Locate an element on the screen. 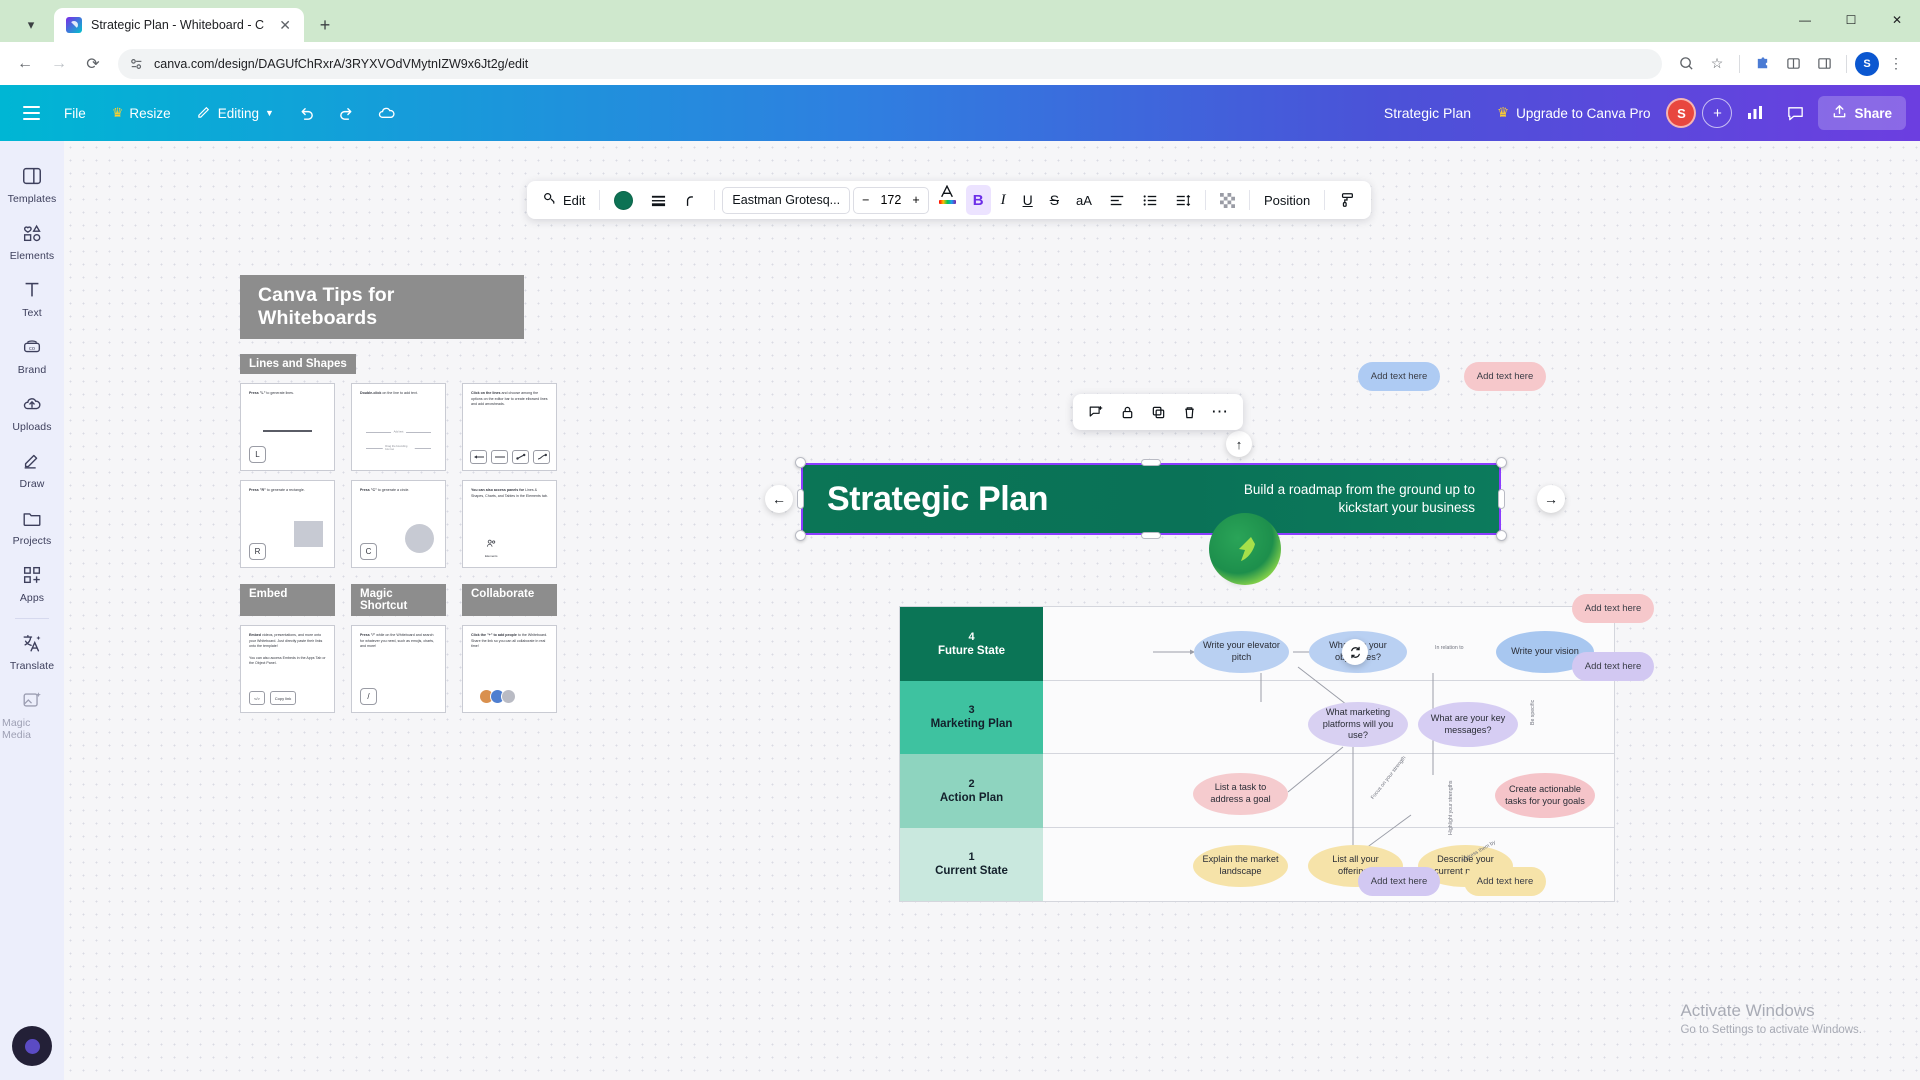 The height and width of the screenshot is (1080, 1920). font-size-decrease: − is located at coordinates (865, 200).